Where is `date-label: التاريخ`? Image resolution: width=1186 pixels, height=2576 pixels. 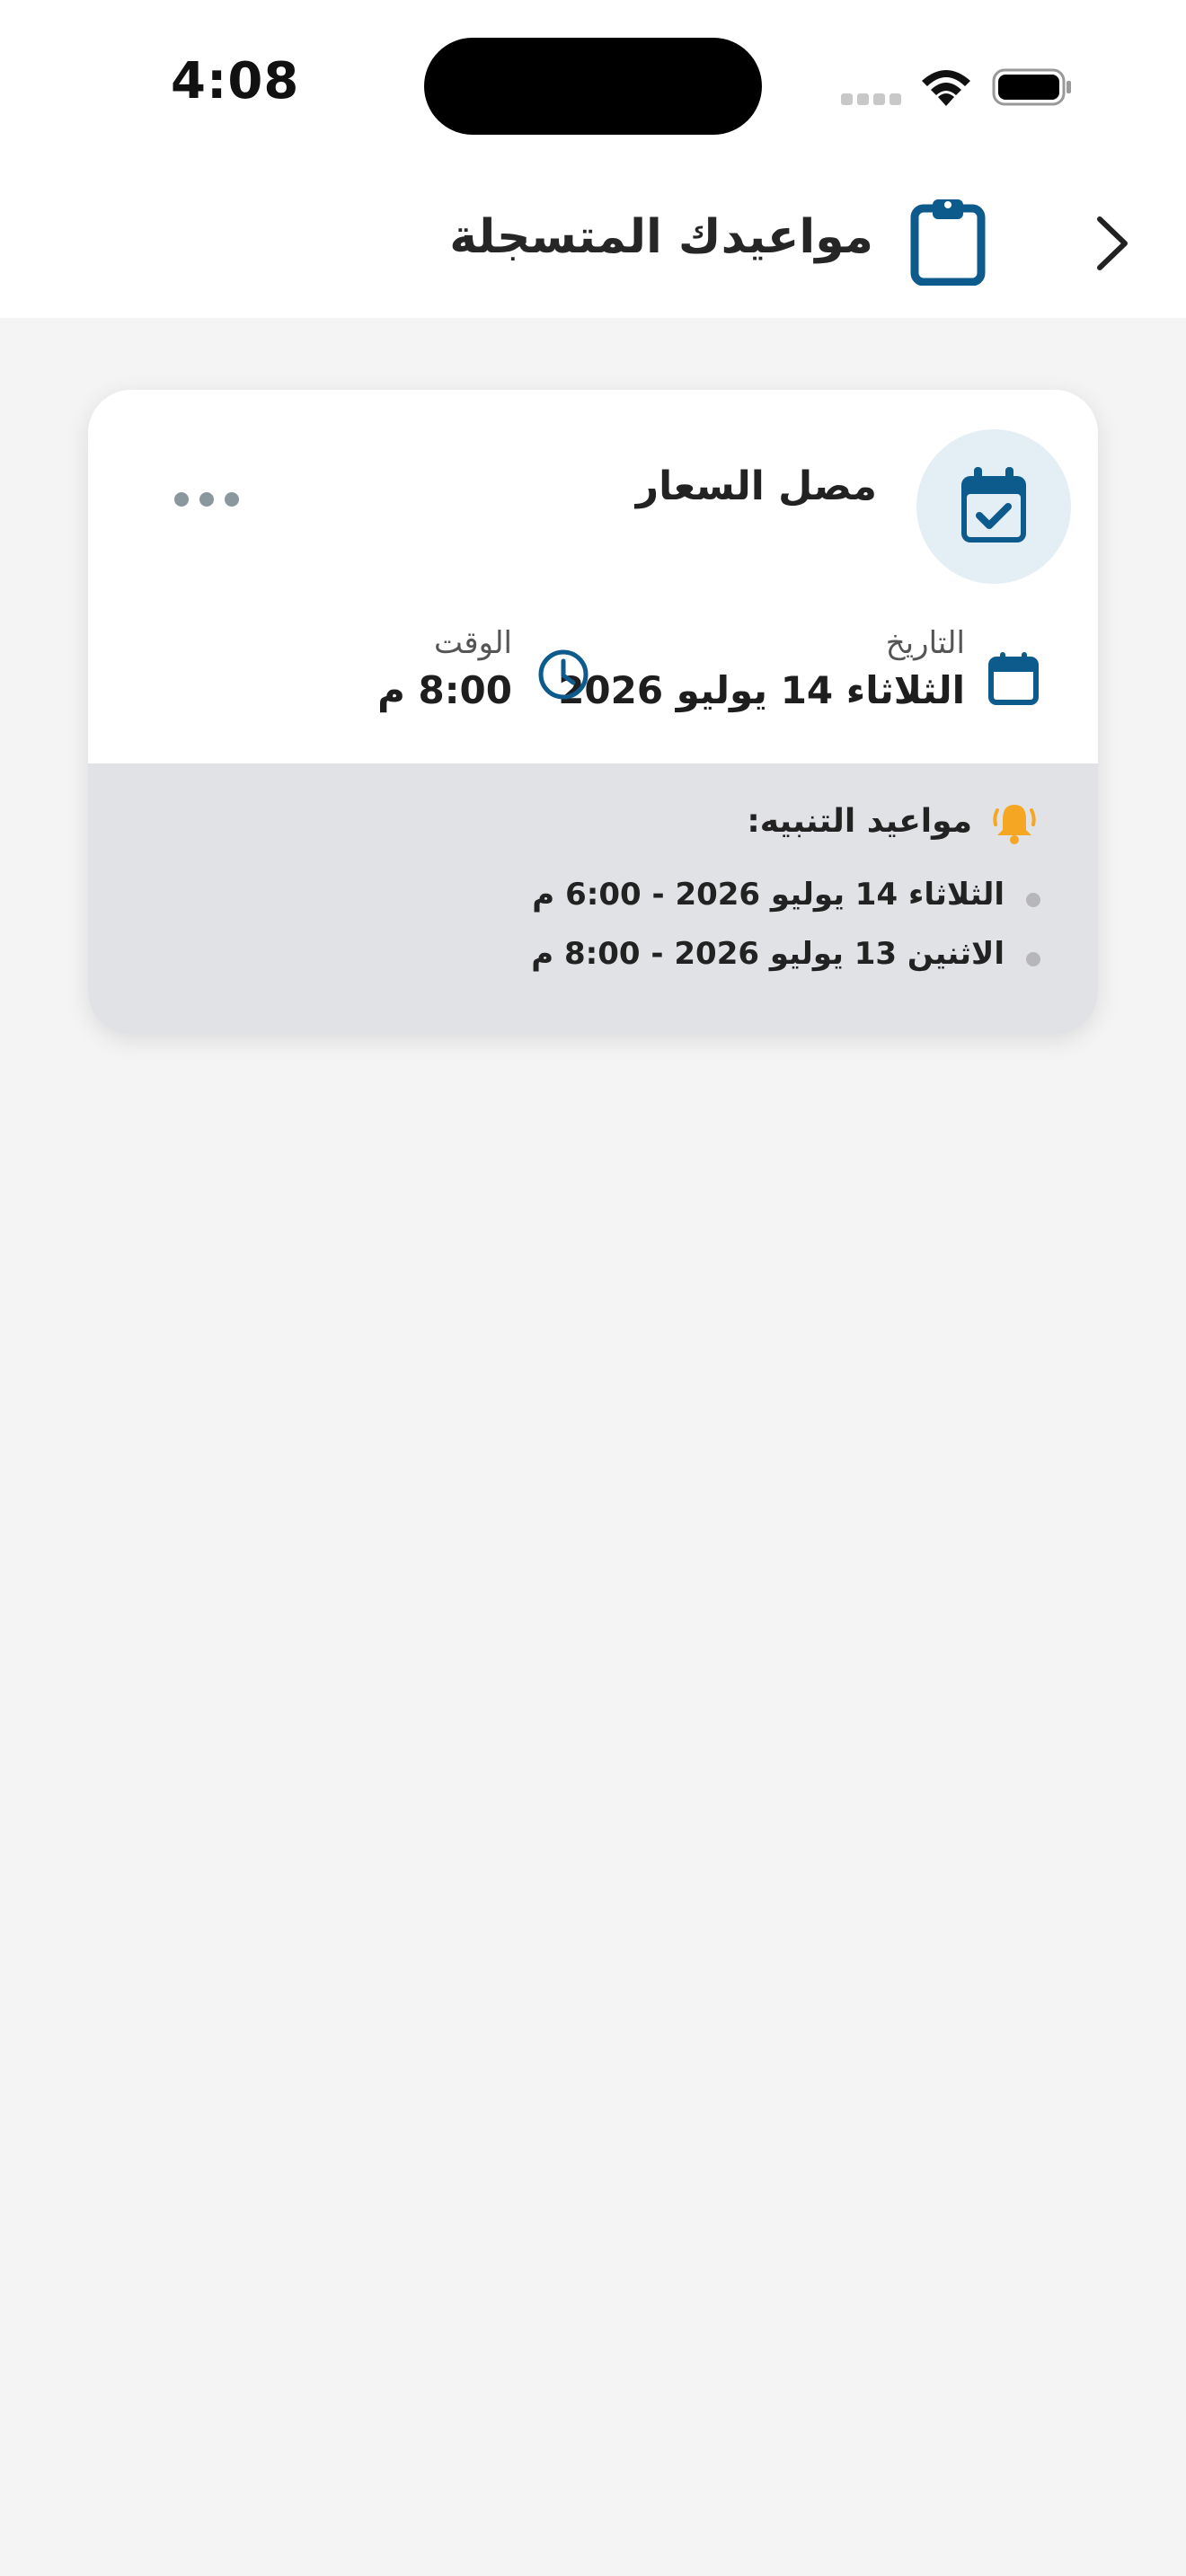
date-label: التاريخ is located at coordinates (925, 643).